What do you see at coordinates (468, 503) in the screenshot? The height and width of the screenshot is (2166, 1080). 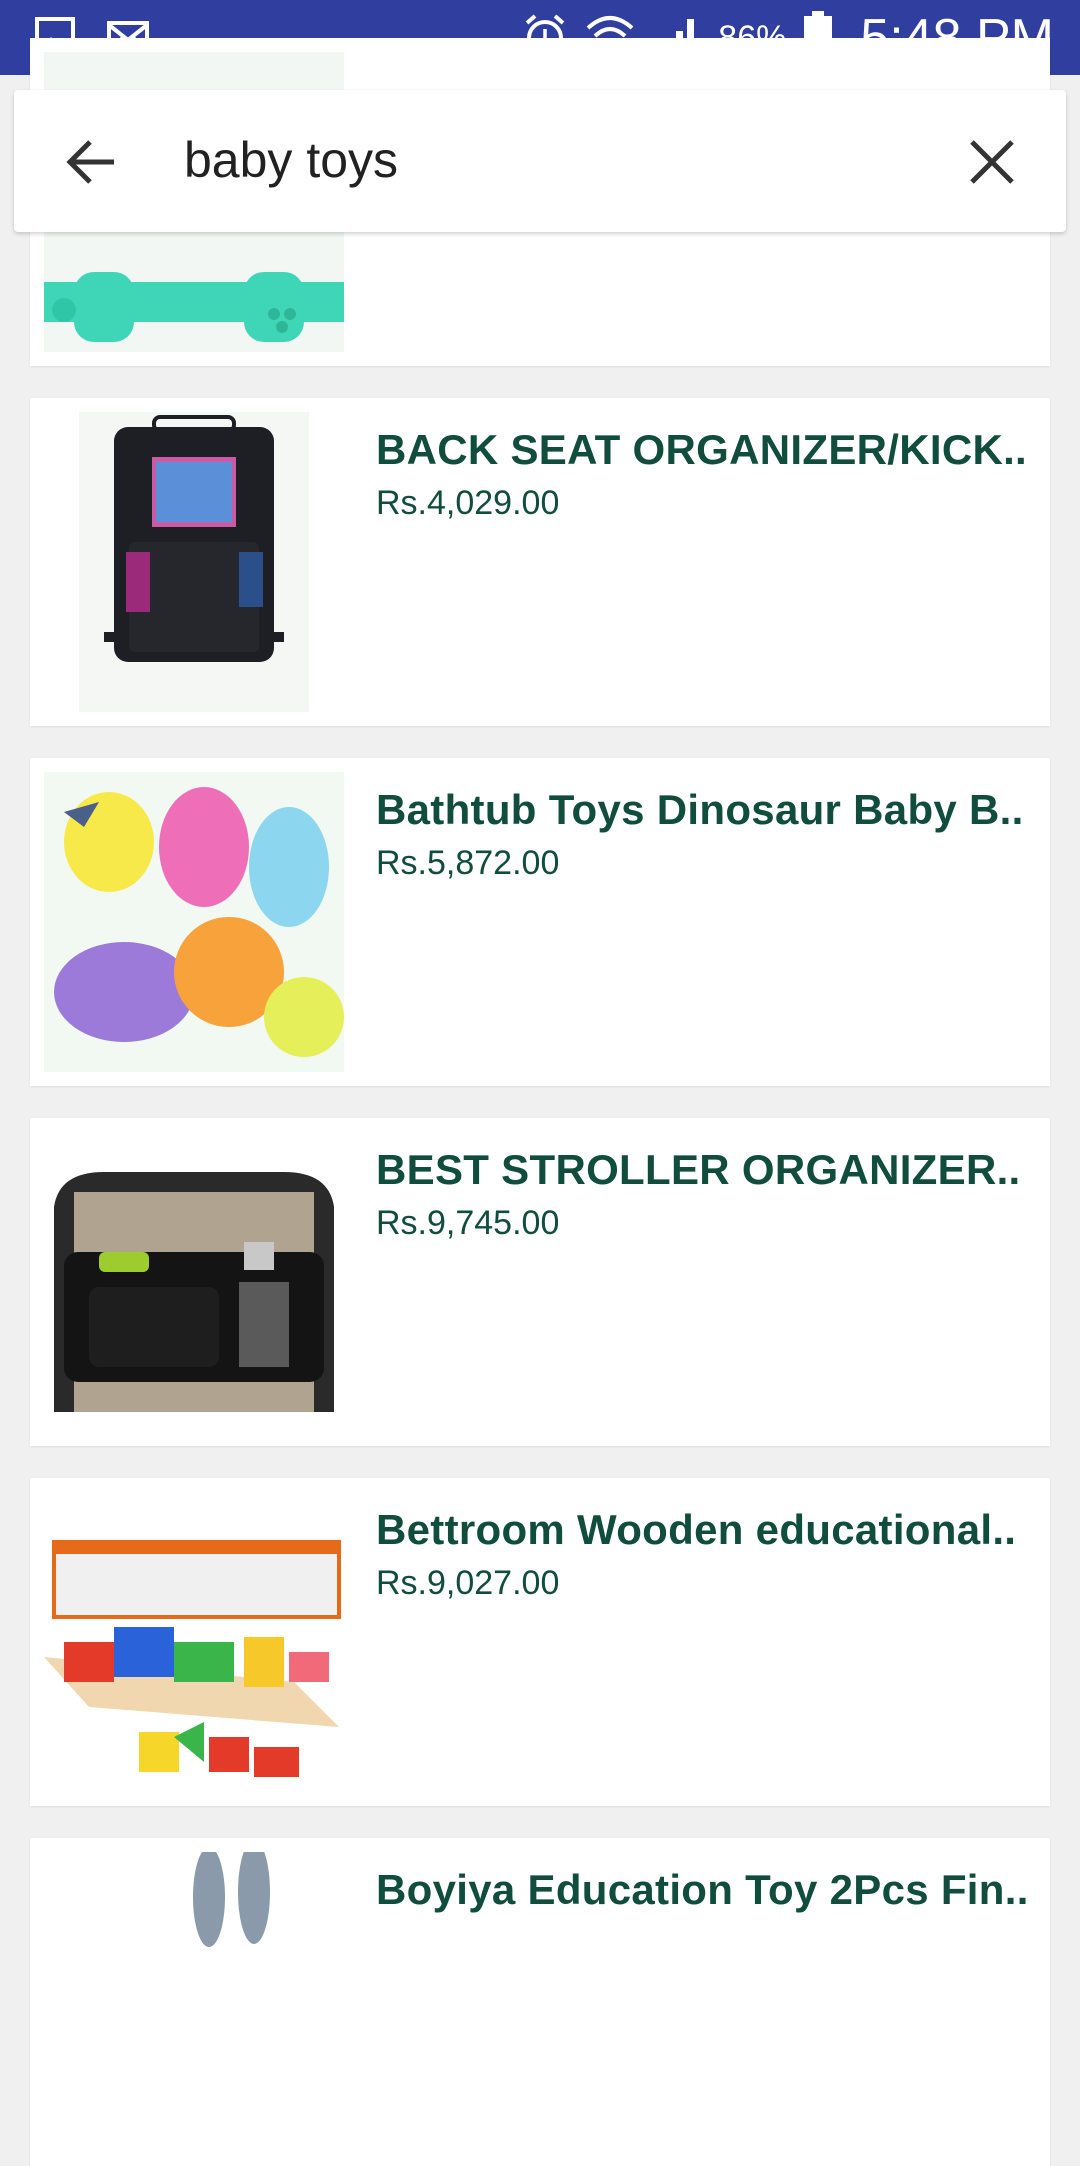 I see `product-price: Rs.4,029.00` at bounding box center [468, 503].